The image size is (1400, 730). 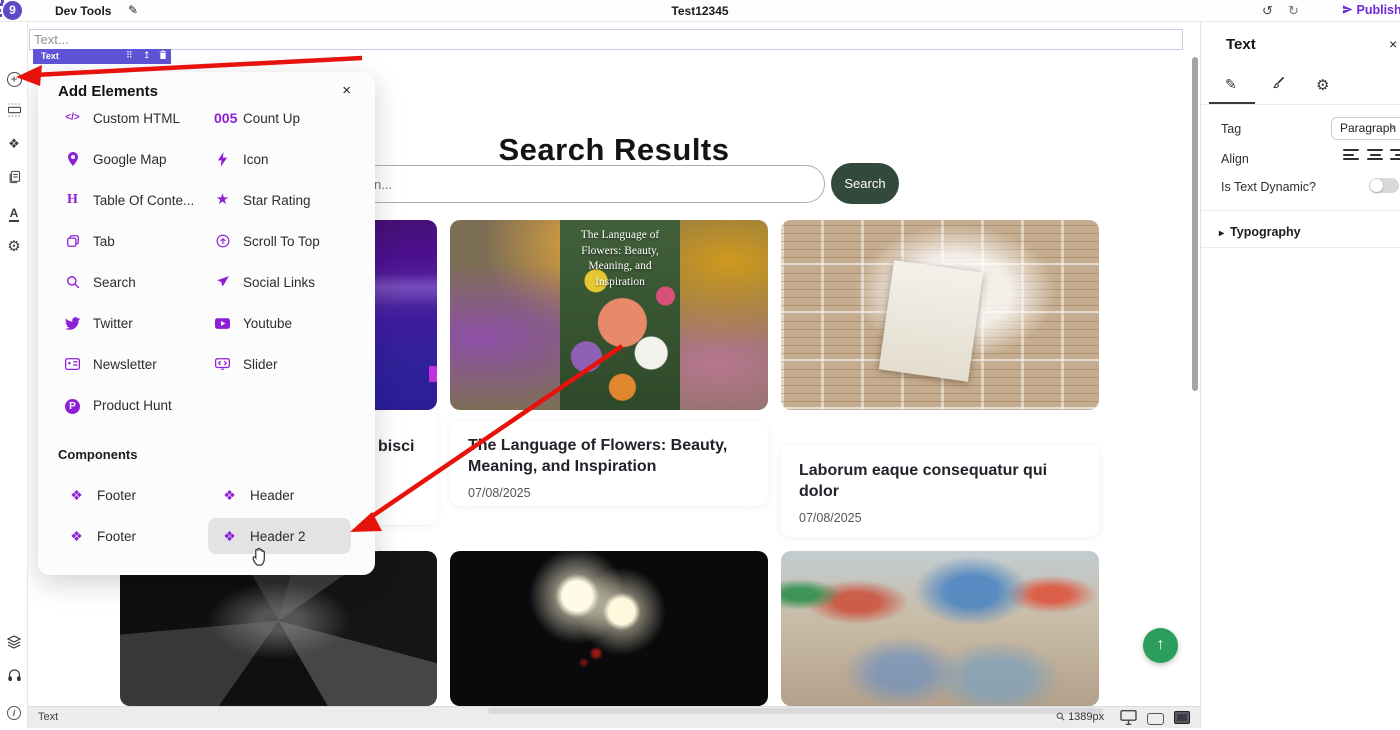 What do you see at coordinates (253, 323) in the screenshot?
I see `element-item-youtube: Youtube` at bounding box center [253, 323].